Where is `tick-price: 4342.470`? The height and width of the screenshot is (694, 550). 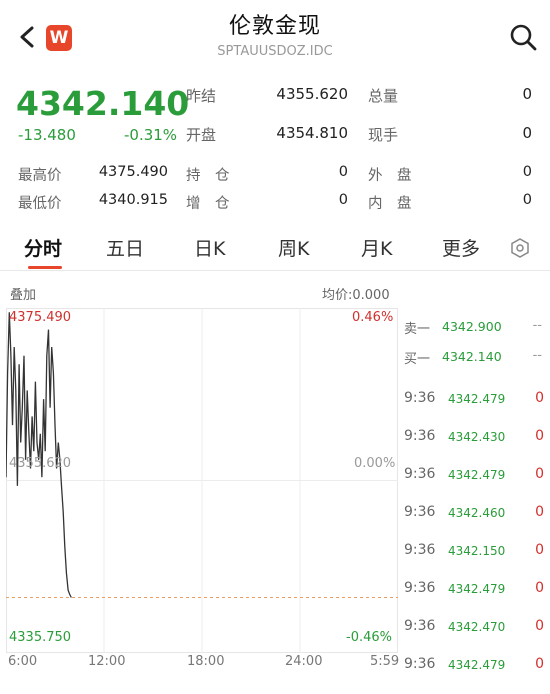
tick-price: 4342.470 is located at coordinates (477, 627).